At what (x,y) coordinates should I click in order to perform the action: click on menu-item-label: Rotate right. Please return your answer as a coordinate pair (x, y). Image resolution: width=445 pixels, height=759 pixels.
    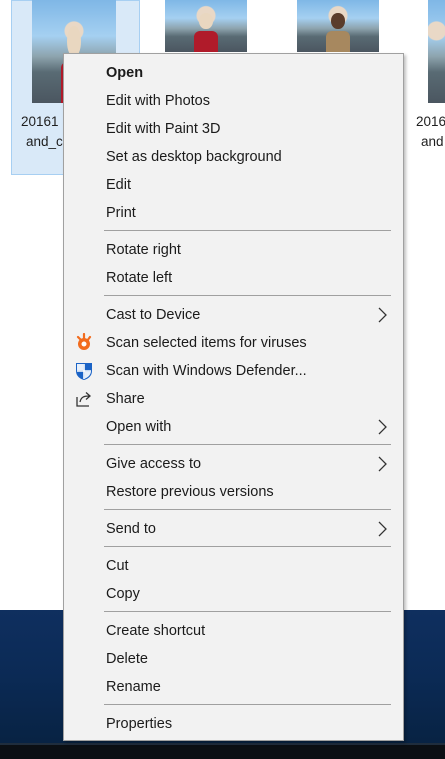
    Looking at the image, I should click on (143, 250).